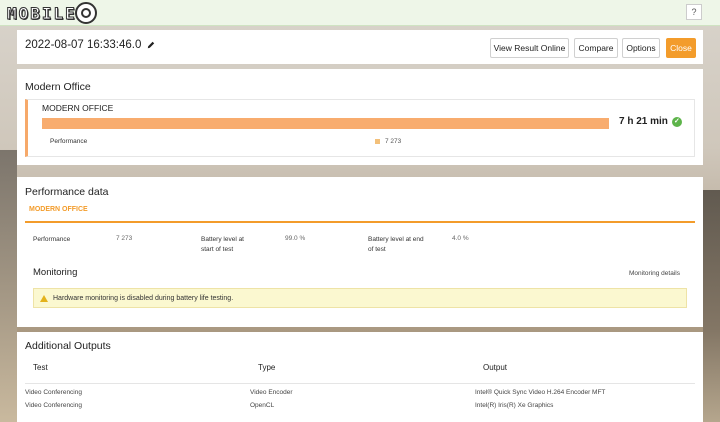 The height and width of the screenshot is (422, 720). I want to click on options-button: Options, so click(641, 48).